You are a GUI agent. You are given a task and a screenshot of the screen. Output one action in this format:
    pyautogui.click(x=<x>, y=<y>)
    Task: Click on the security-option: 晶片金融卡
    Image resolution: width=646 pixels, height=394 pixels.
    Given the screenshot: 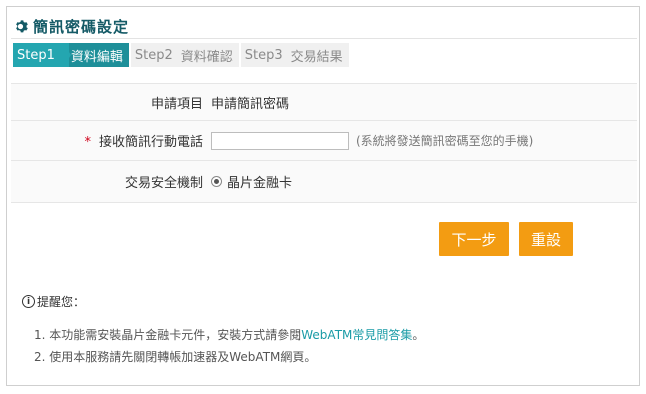 What is the action you would take?
    pyautogui.click(x=251, y=181)
    